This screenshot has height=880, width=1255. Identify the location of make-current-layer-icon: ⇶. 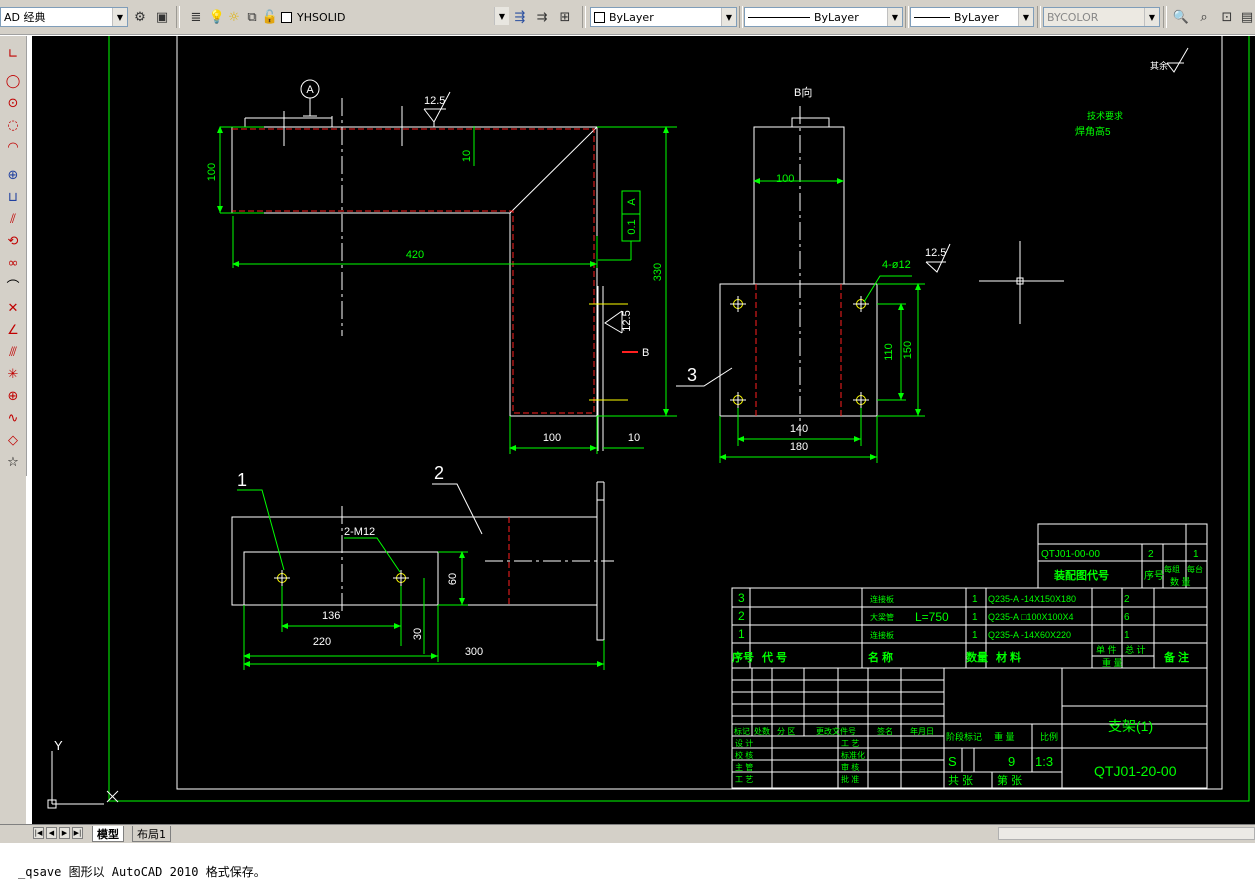
(520, 17).